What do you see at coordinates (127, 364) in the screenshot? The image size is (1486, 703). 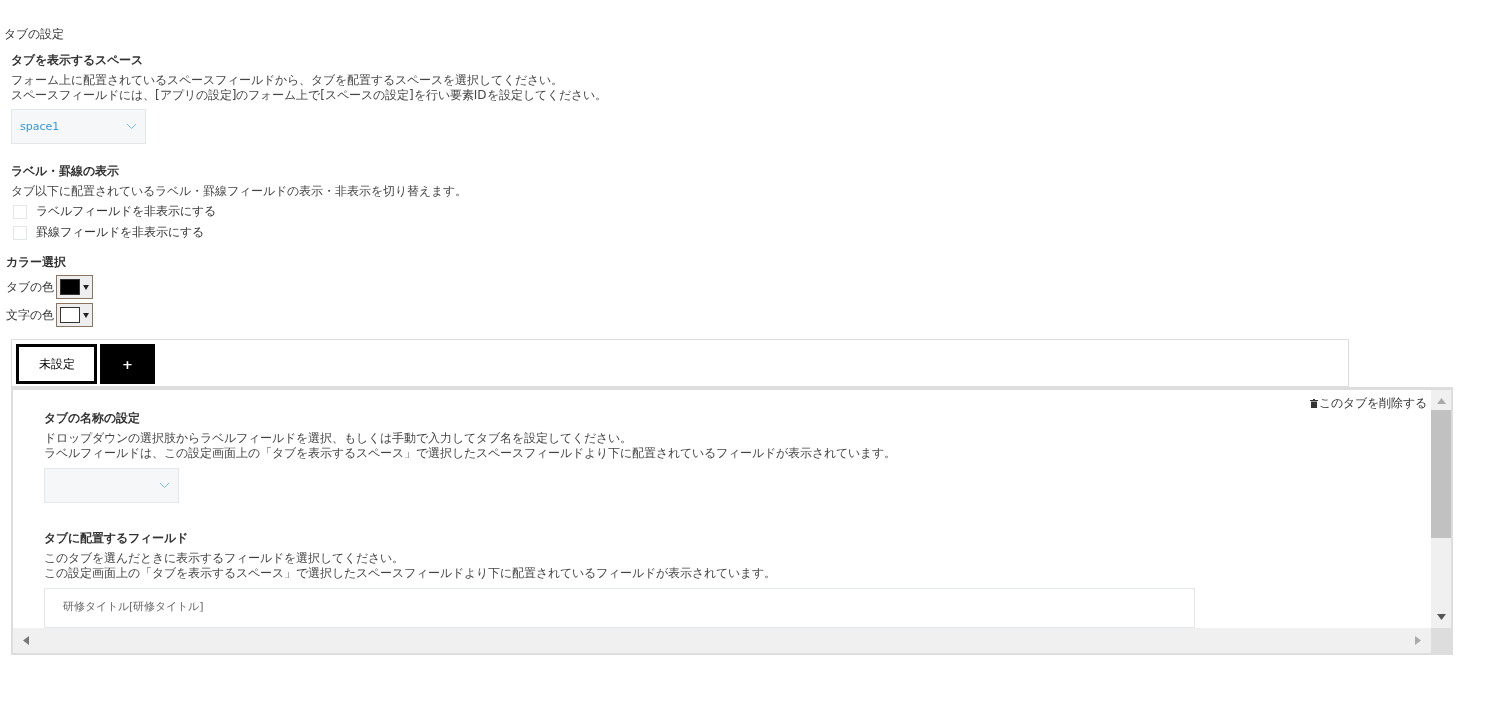 I see `add-tab-button: +` at bounding box center [127, 364].